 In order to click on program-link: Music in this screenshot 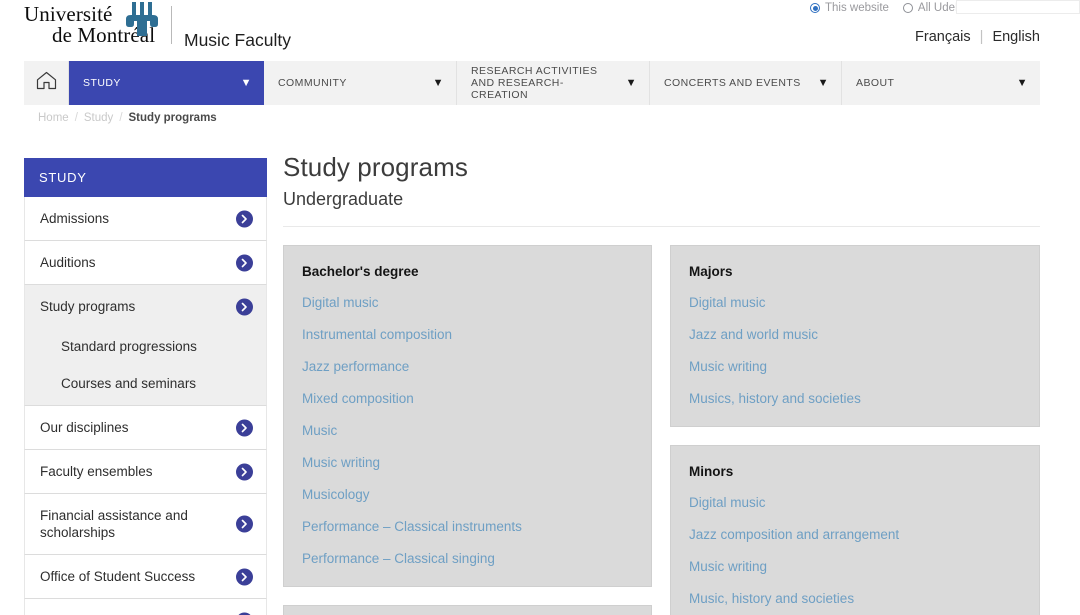, I will do `click(467, 430)`.